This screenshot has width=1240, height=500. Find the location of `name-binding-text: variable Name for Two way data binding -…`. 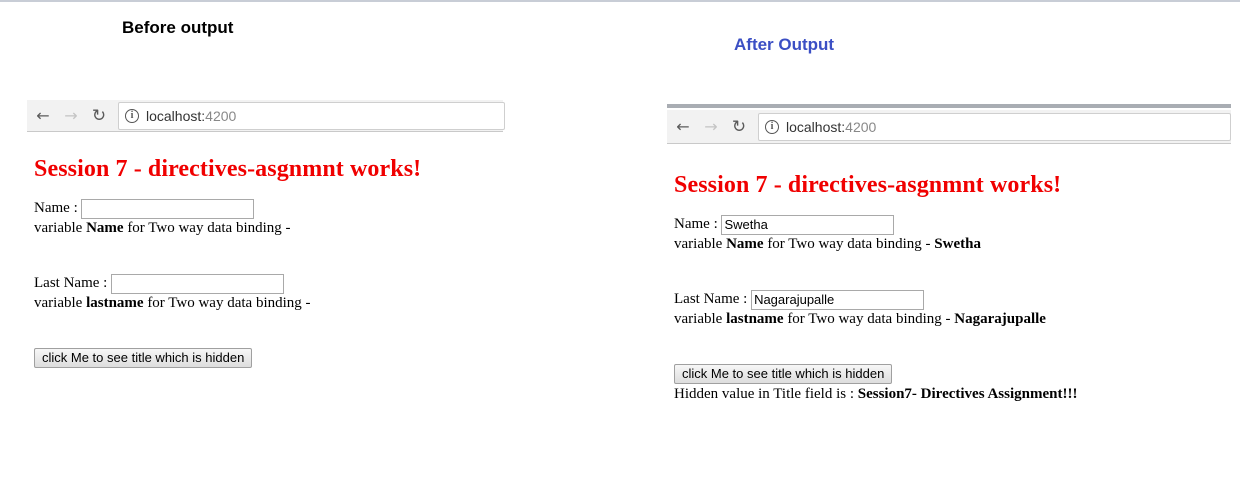

name-binding-text: variable Name for Two way data binding -… is located at coordinates (827, 244).